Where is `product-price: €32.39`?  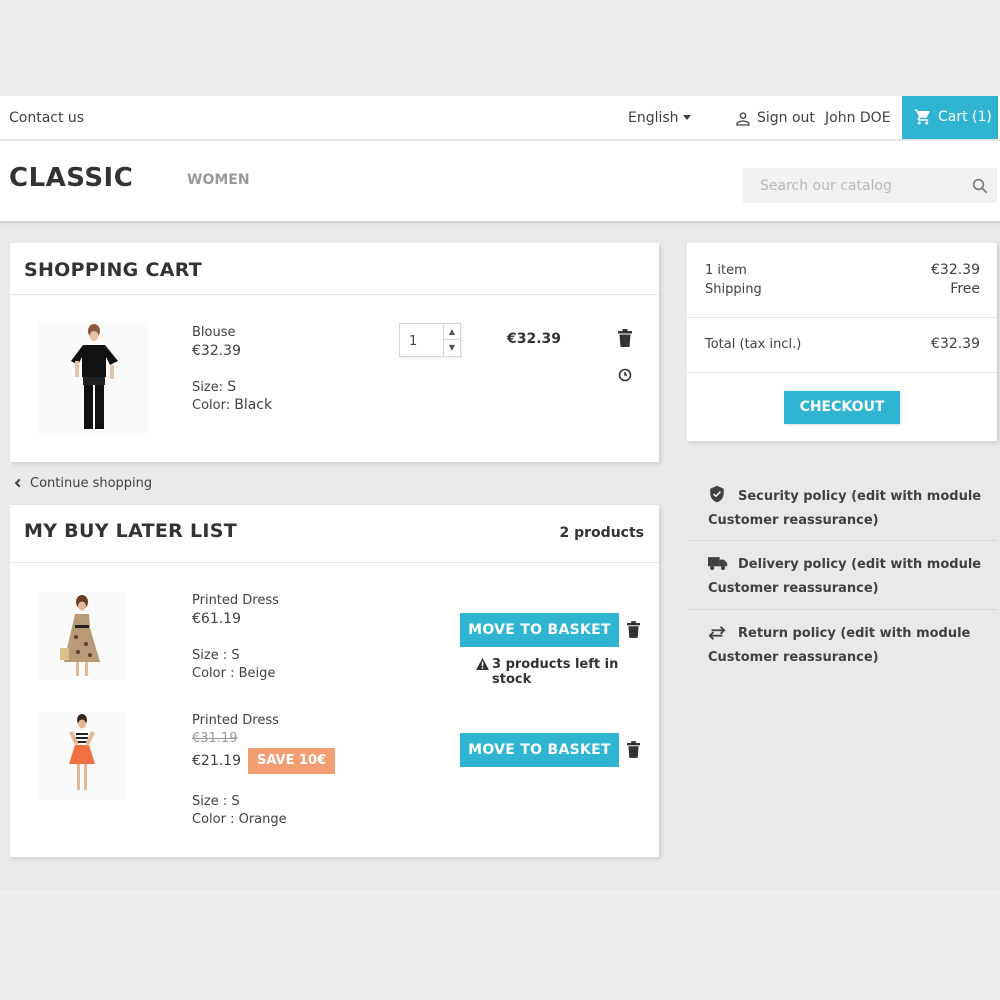 product-price: €32.39 is located at coordinates (216, 351).